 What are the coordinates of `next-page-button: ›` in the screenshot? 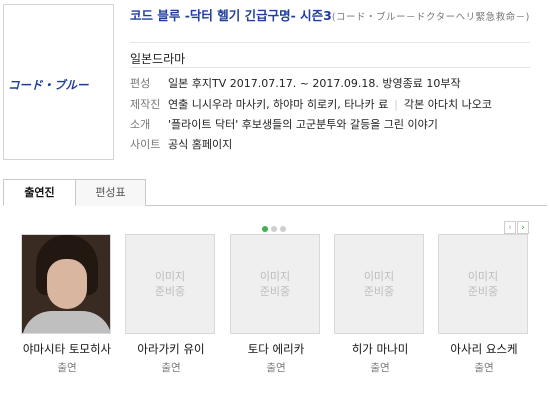 It's located at (523, 227).